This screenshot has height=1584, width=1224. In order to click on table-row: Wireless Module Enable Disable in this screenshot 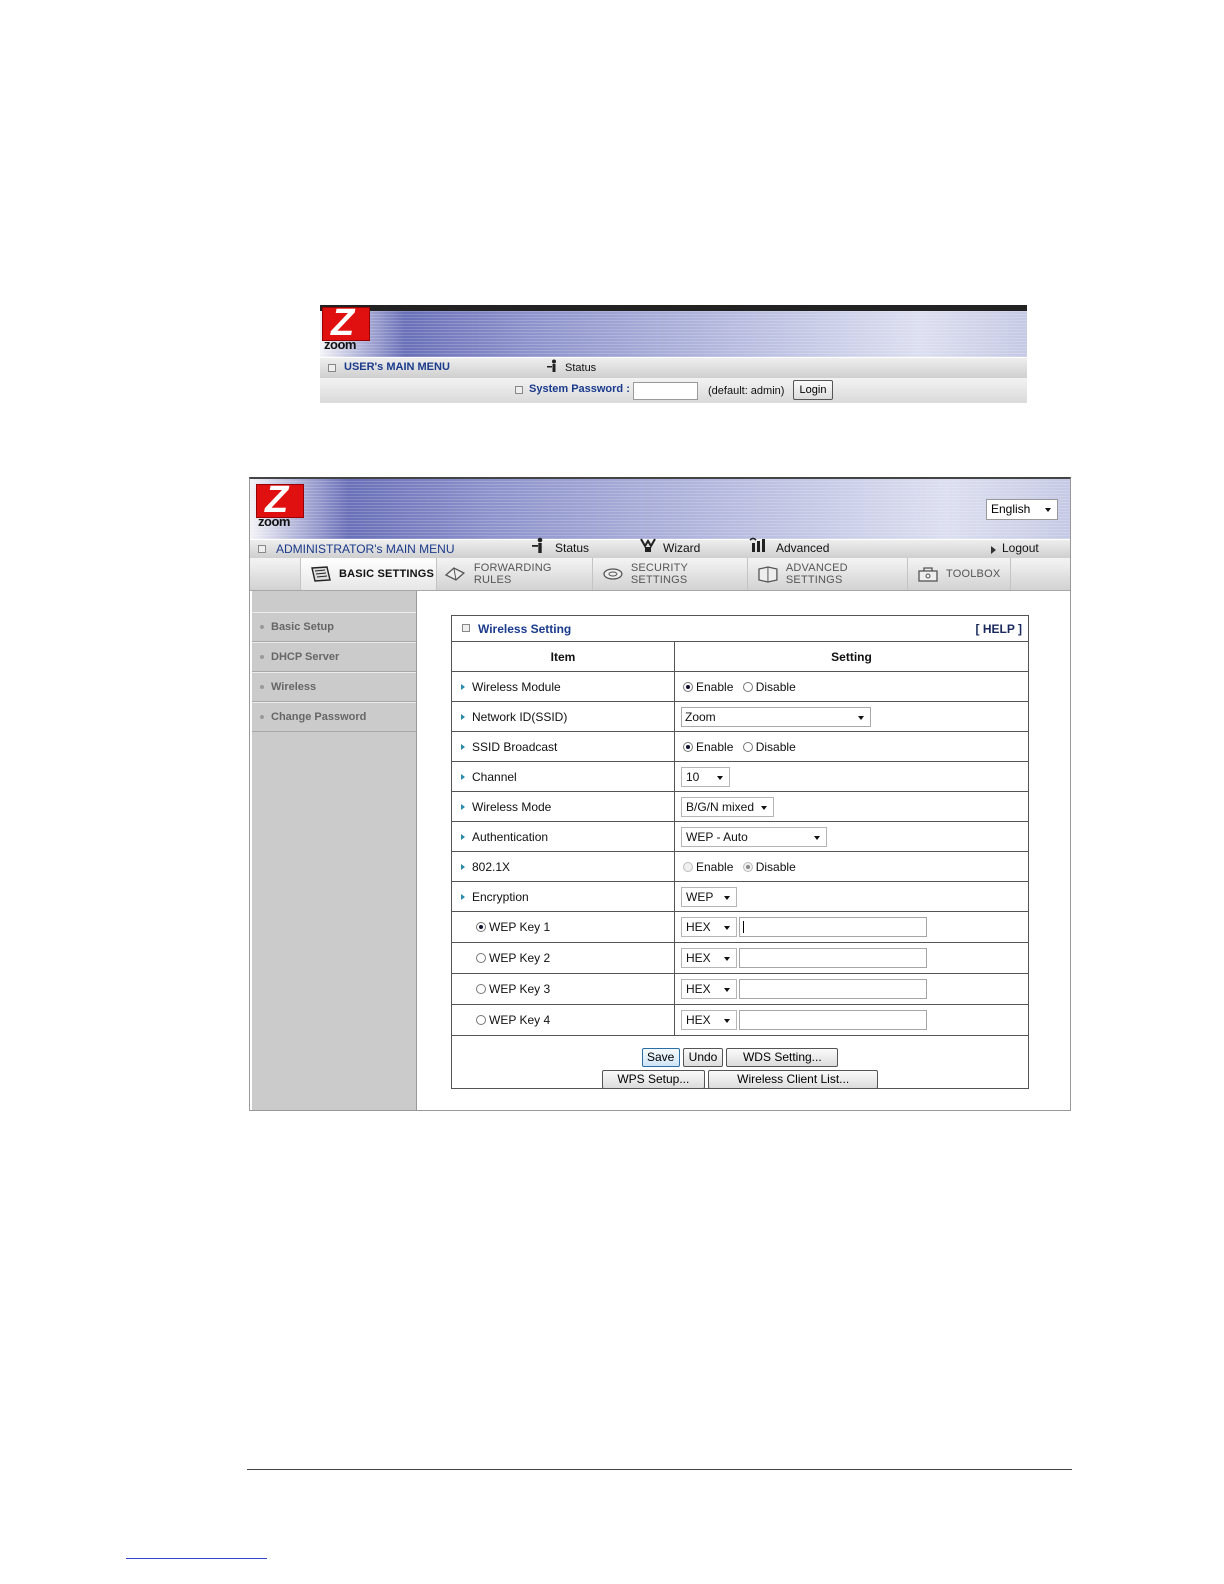, I will do `click(740, 686)`.